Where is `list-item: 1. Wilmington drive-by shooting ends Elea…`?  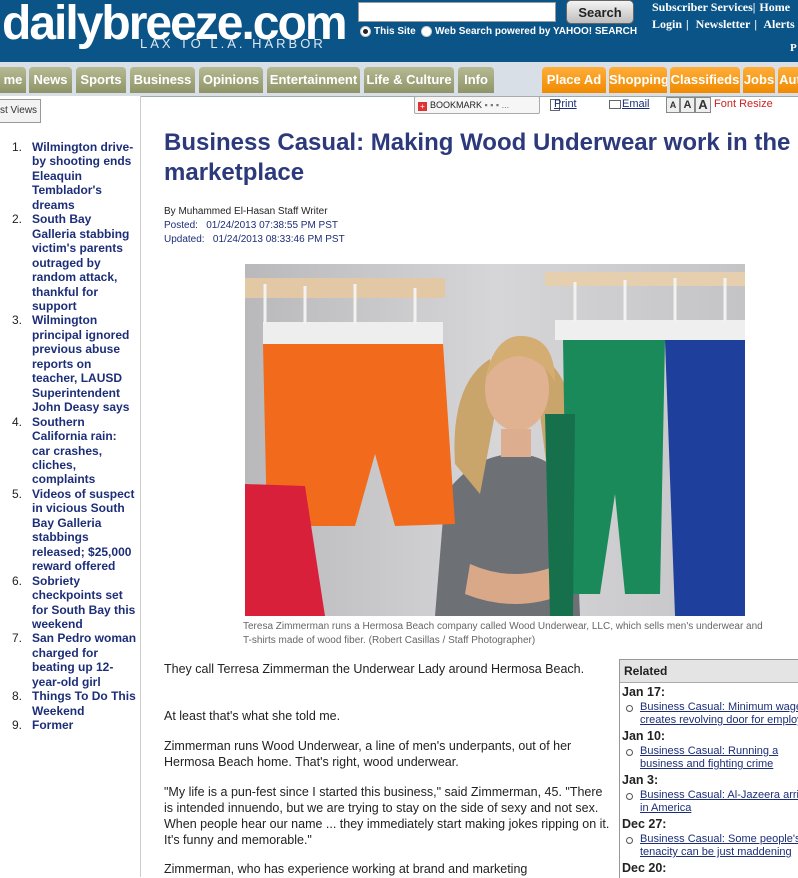
list-item: 1. Wilmington drive-by shooting ends Elea… is located at coordinates (70, 176).